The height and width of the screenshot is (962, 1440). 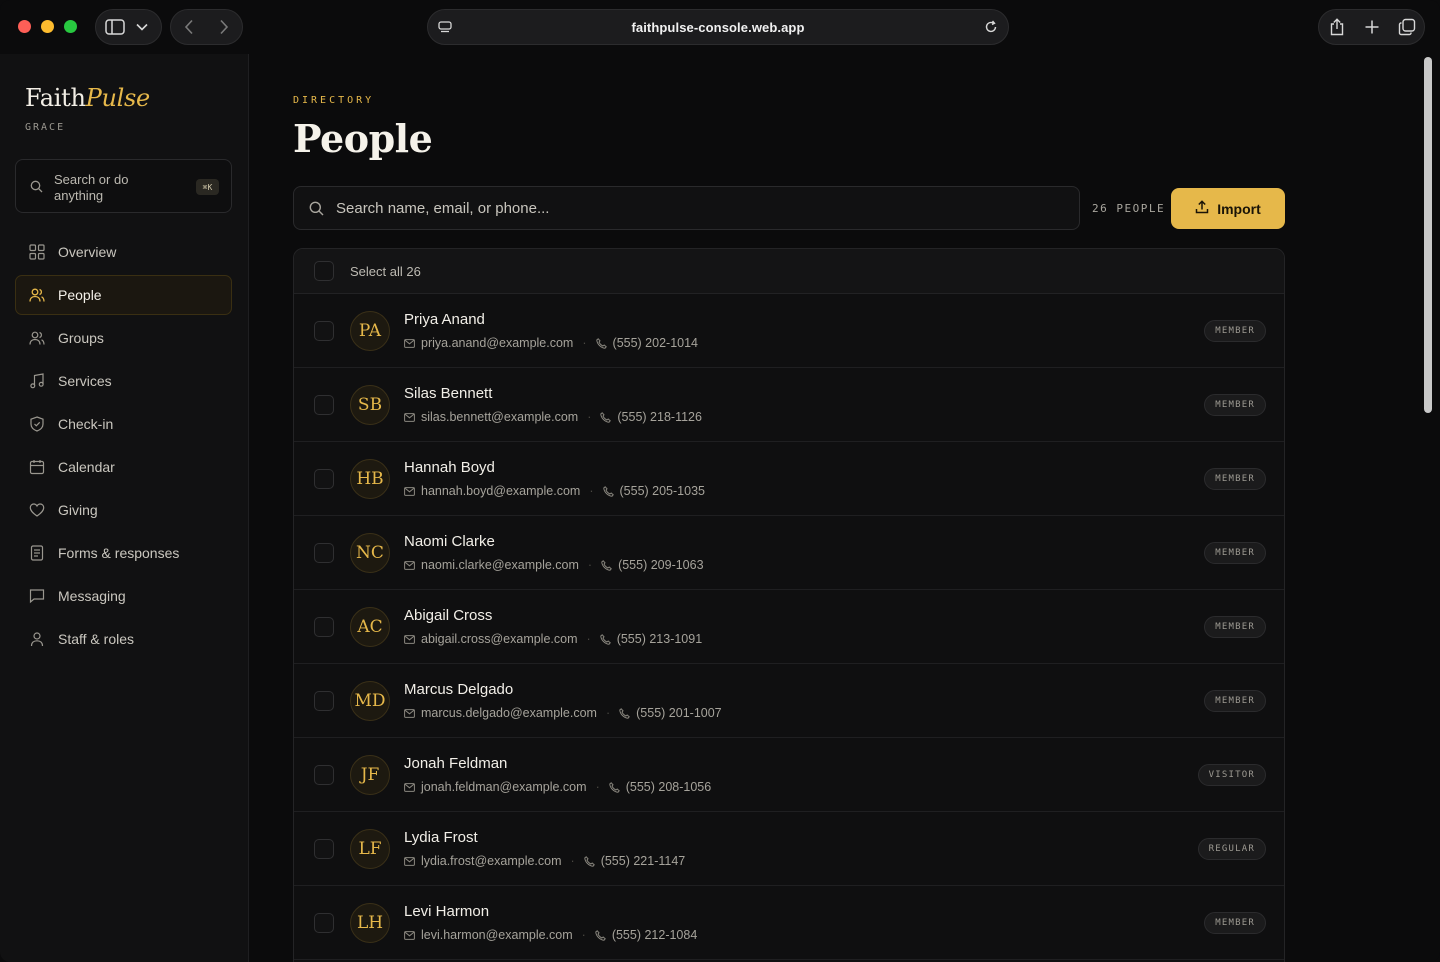 I want to click on sidebar-item-overview: Overview, so click(x=123, y=252).